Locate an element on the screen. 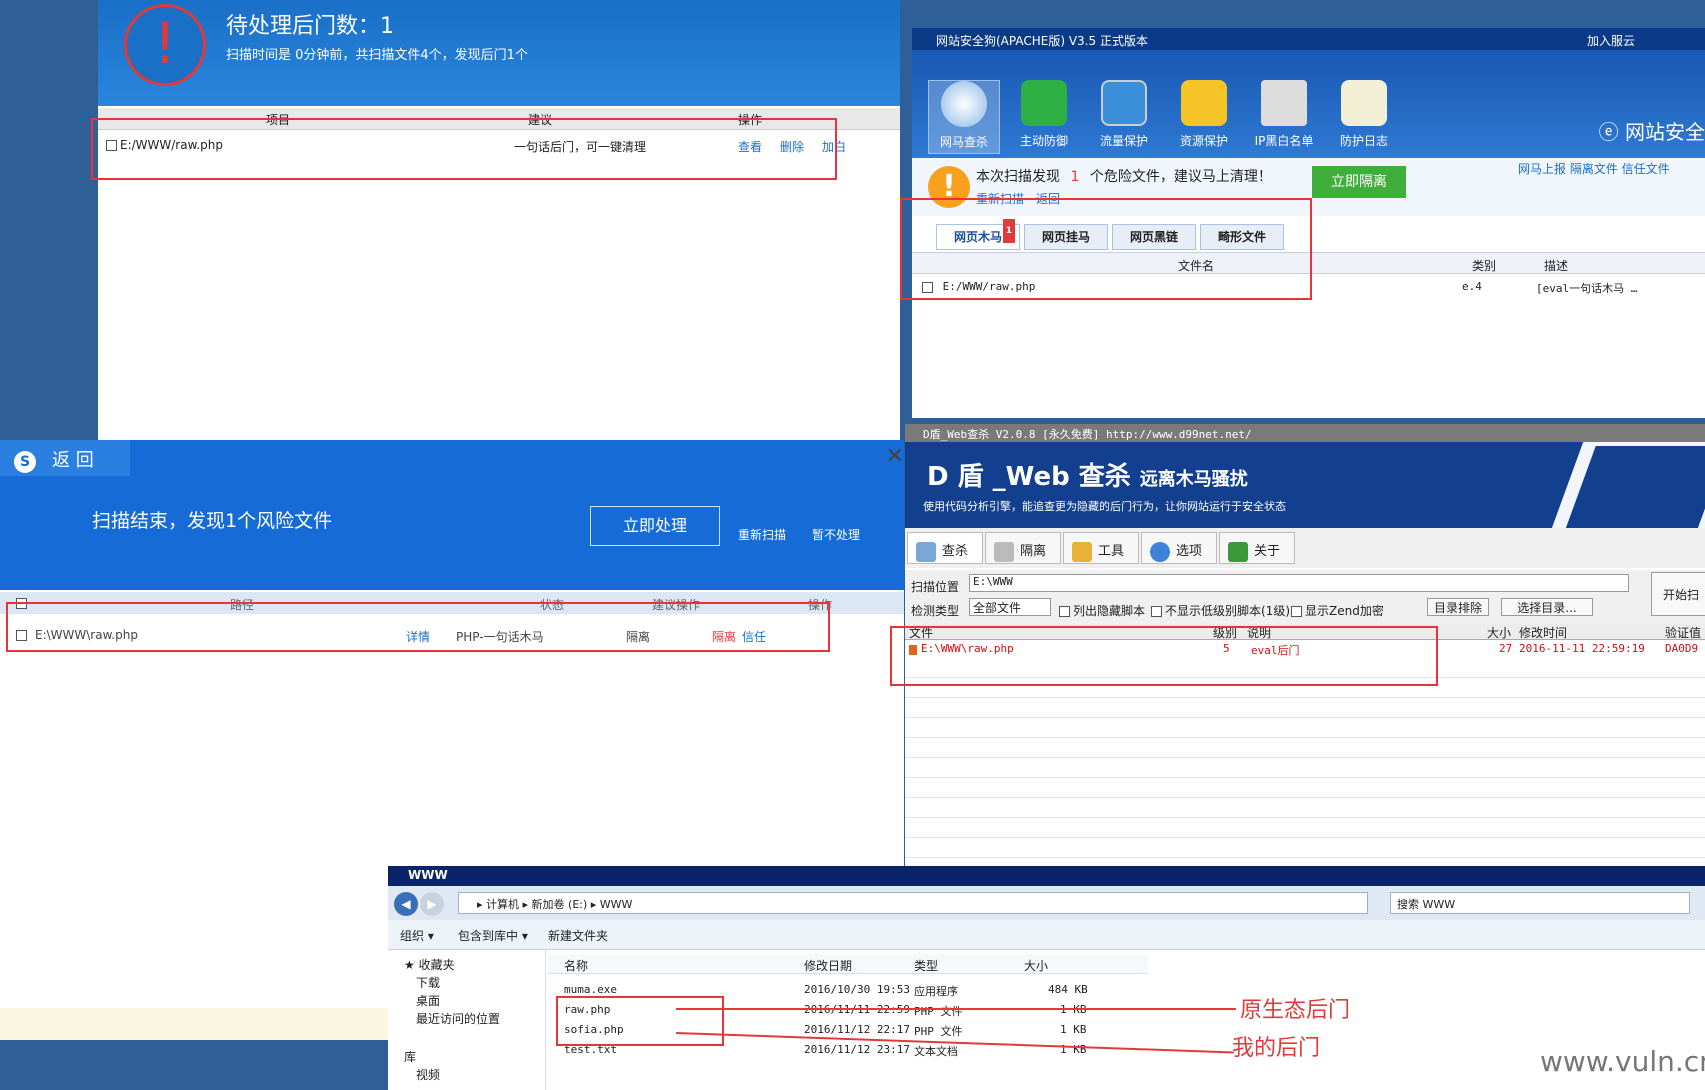  dir-exclude-button: 目录排除 is located at coordinates (1458, 607).